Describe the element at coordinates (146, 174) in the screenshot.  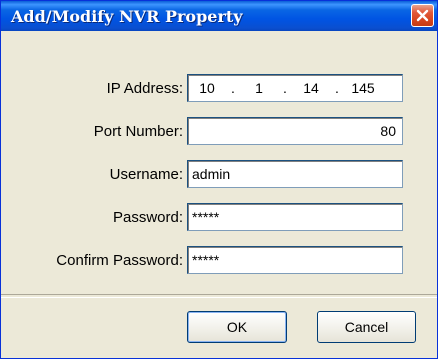
I see `username-label: Username:` at that location.